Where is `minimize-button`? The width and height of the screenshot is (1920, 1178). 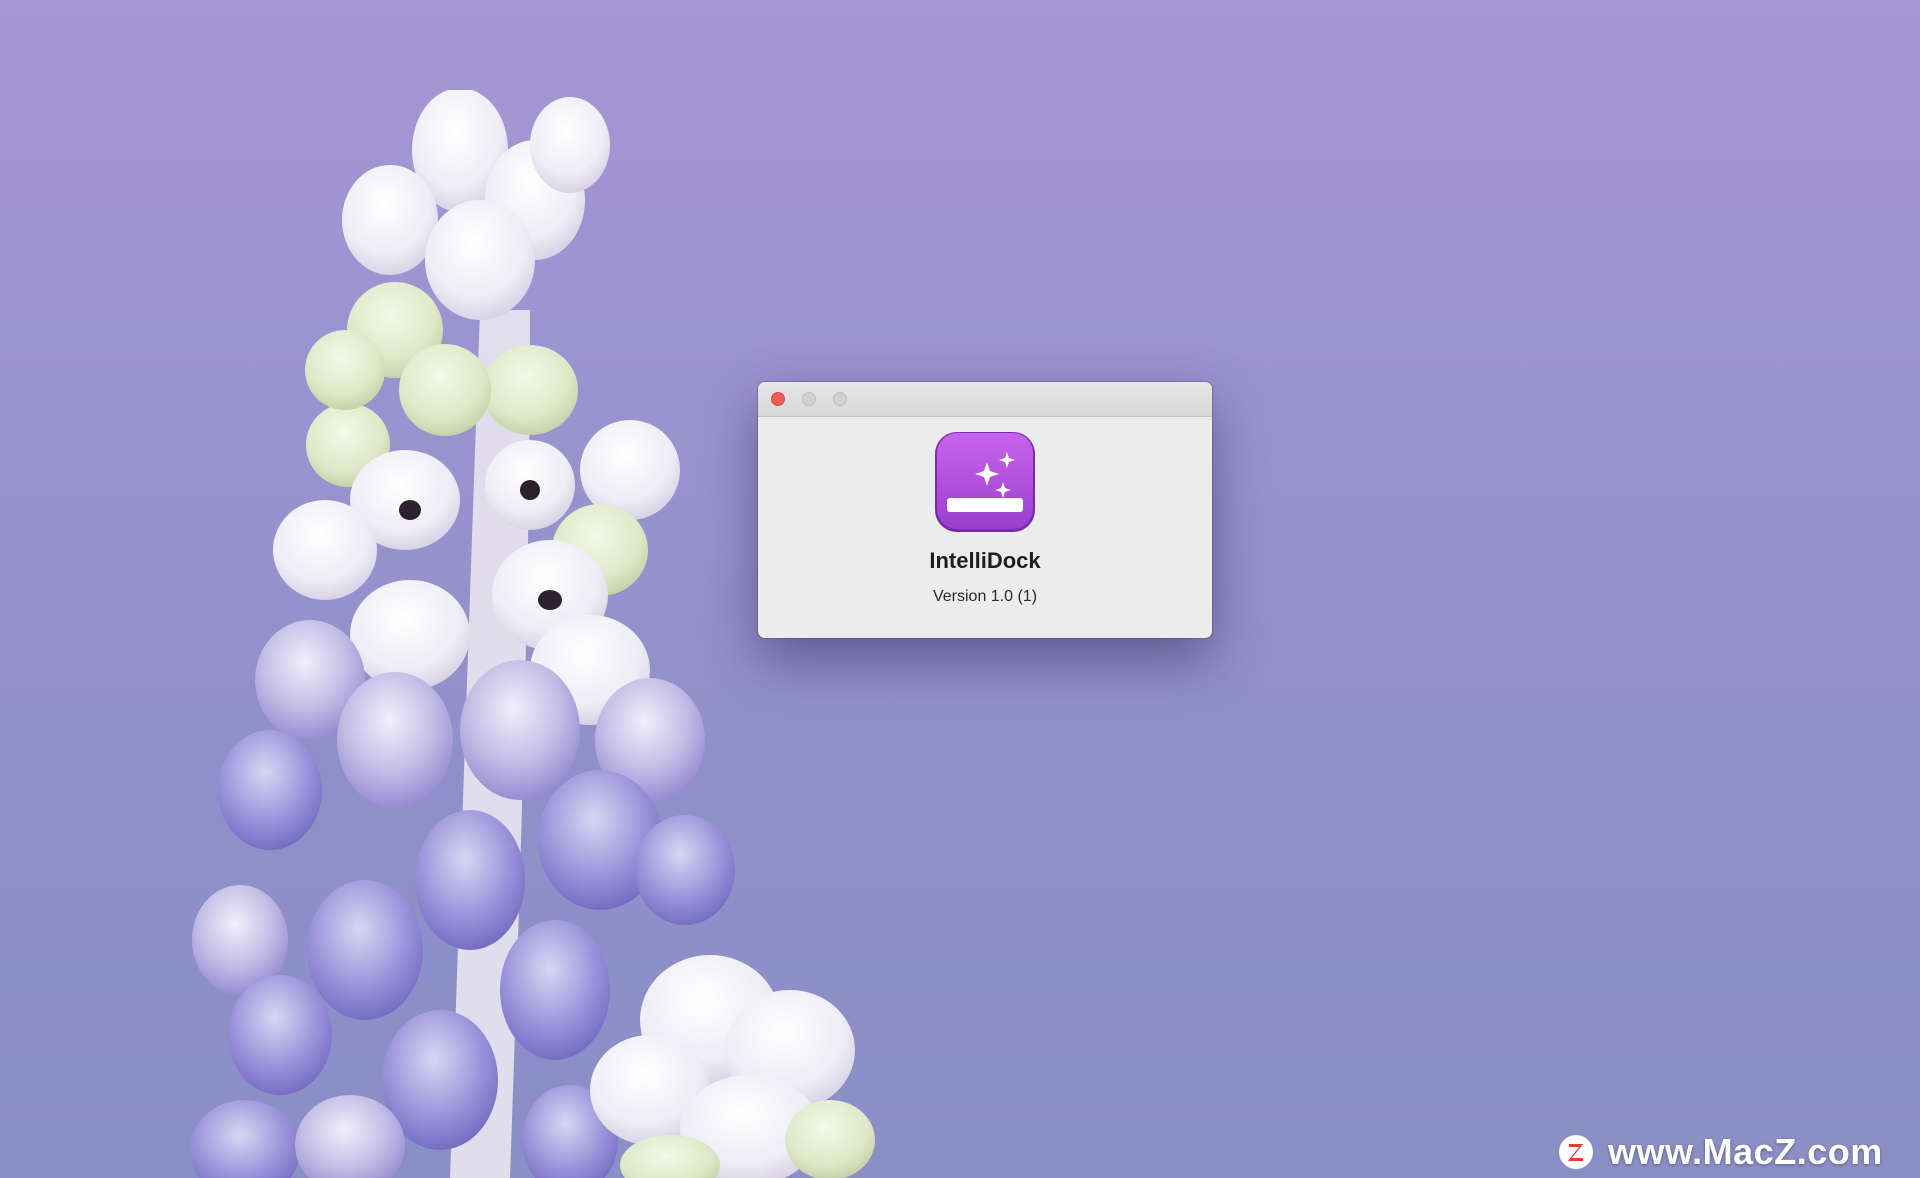
minimize-button is located at coordinates (809, 399).